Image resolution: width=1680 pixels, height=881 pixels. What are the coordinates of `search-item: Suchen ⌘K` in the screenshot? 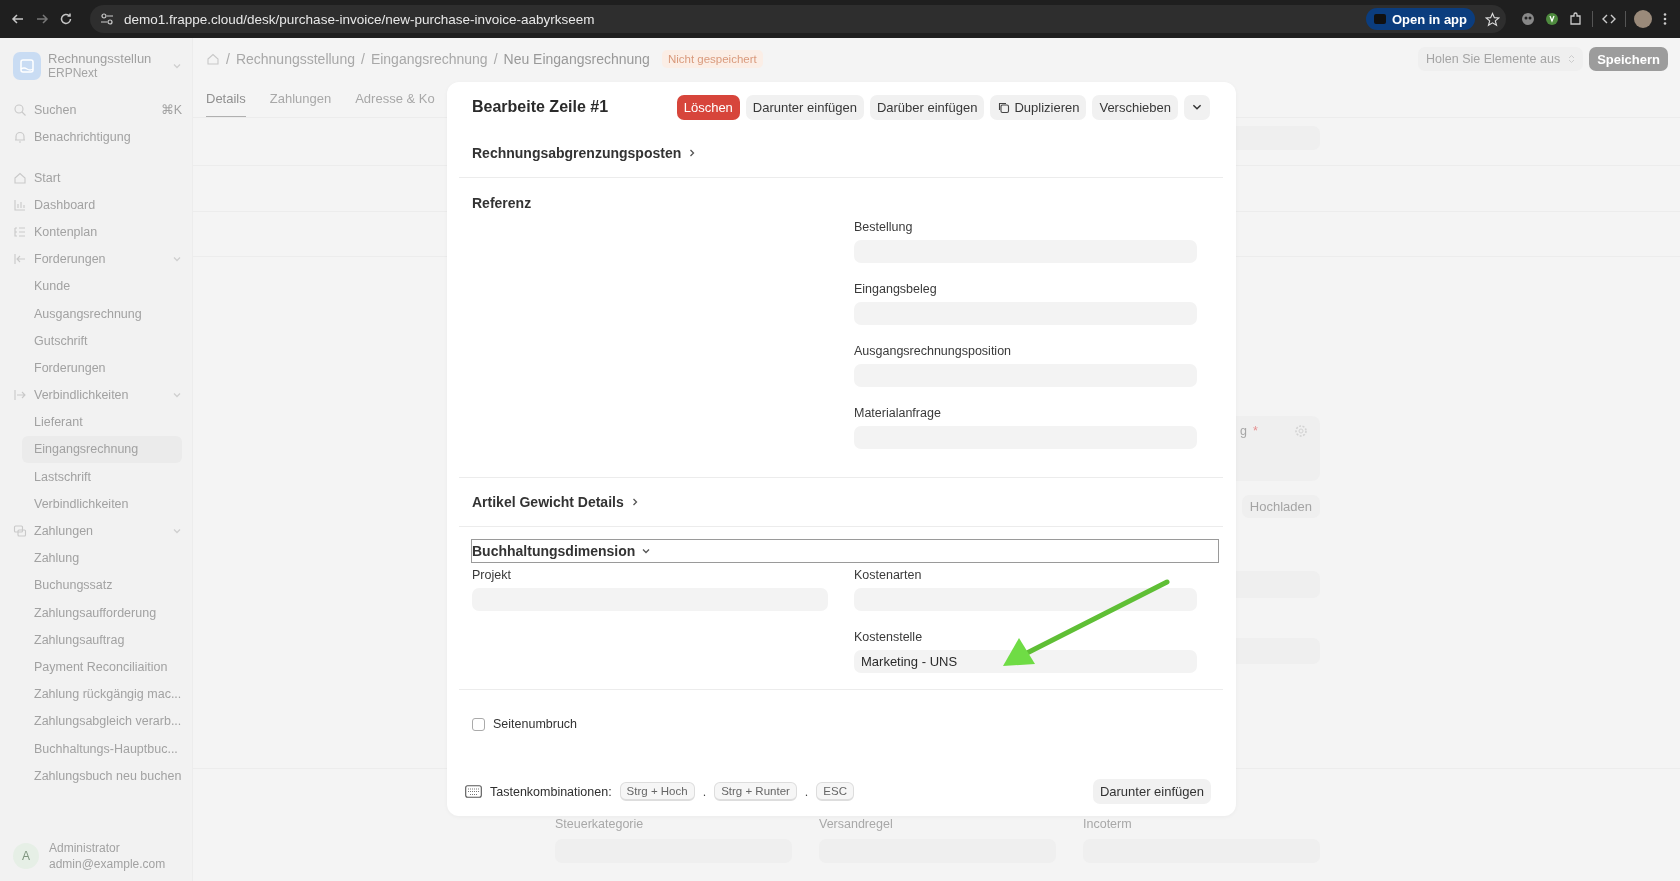 It's located at (97, 109).